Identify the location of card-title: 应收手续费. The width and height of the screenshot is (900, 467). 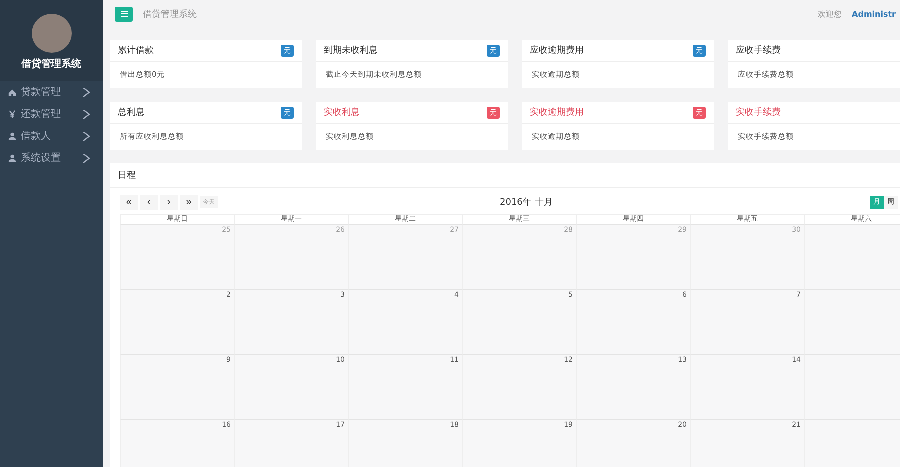
(759, 50).